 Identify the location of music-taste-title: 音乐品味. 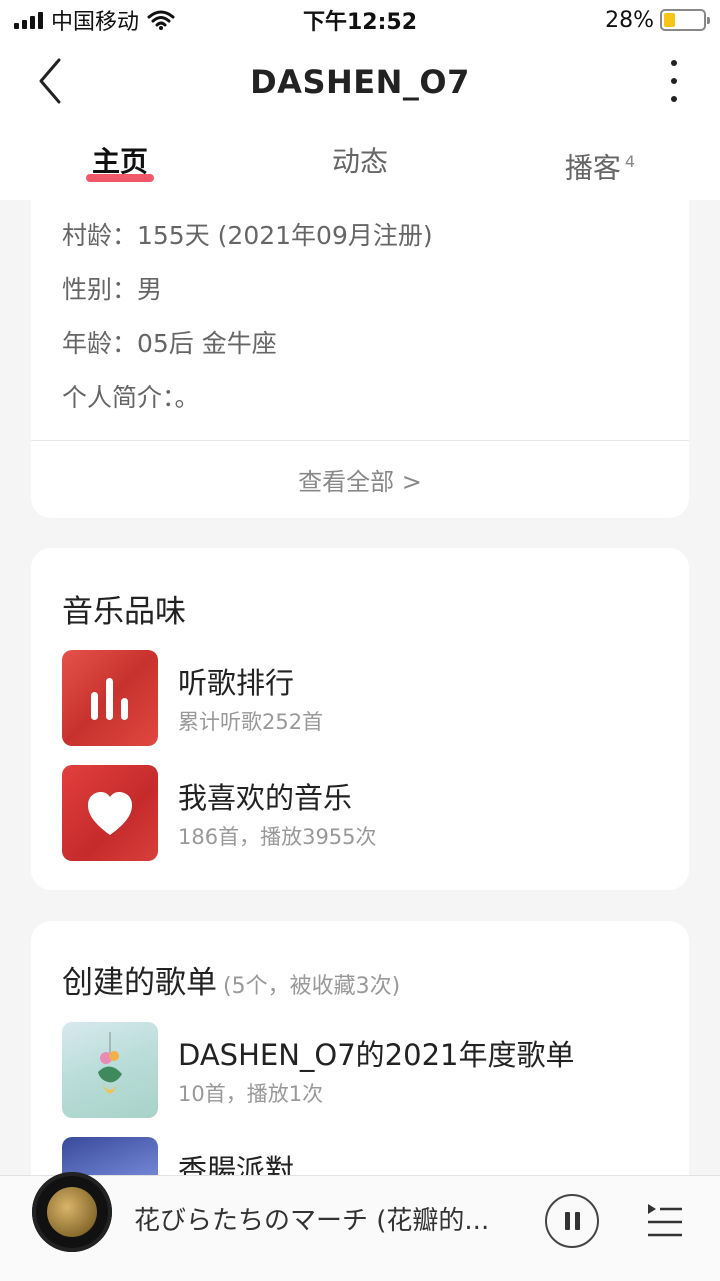
(124, 612).